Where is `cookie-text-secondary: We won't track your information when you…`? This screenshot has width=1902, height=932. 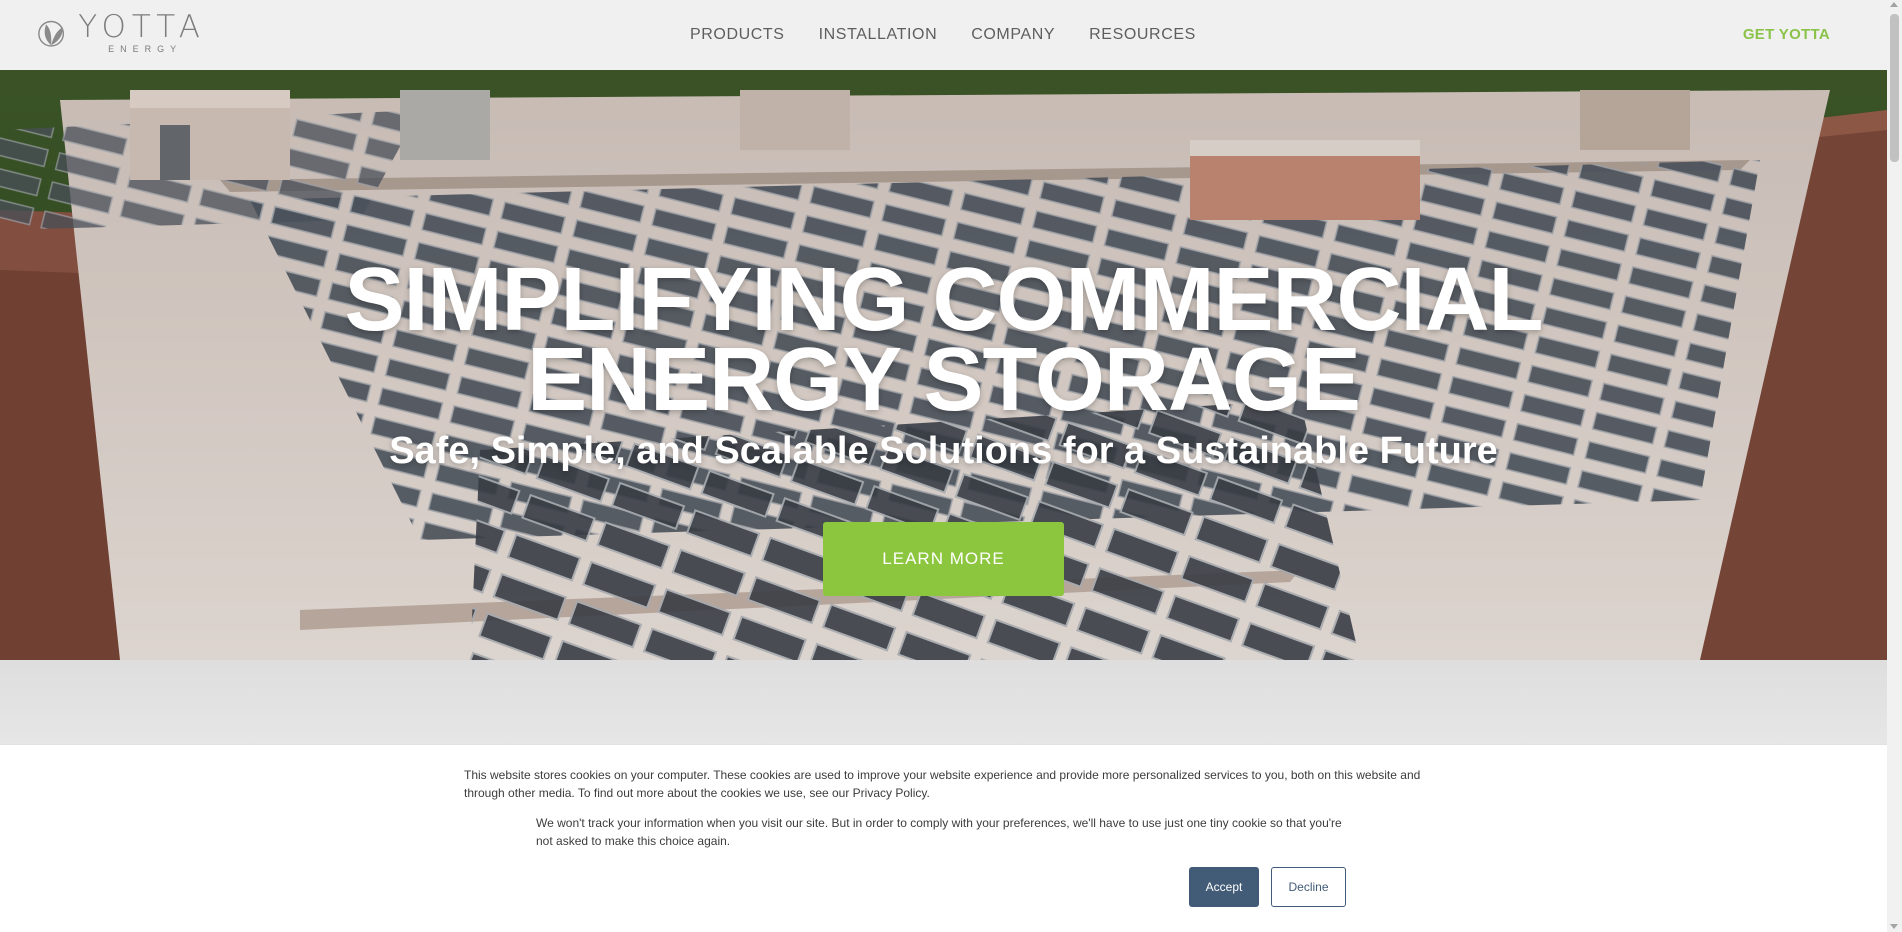
cookie-text-secondary: We won't track your information when you… is located at coordinates (939, 832).